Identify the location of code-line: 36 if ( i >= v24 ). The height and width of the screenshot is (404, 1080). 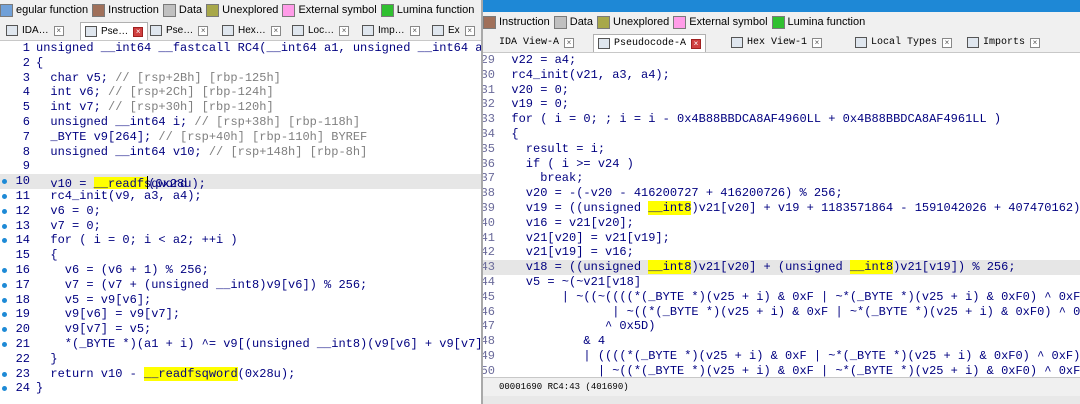
(781, 164).